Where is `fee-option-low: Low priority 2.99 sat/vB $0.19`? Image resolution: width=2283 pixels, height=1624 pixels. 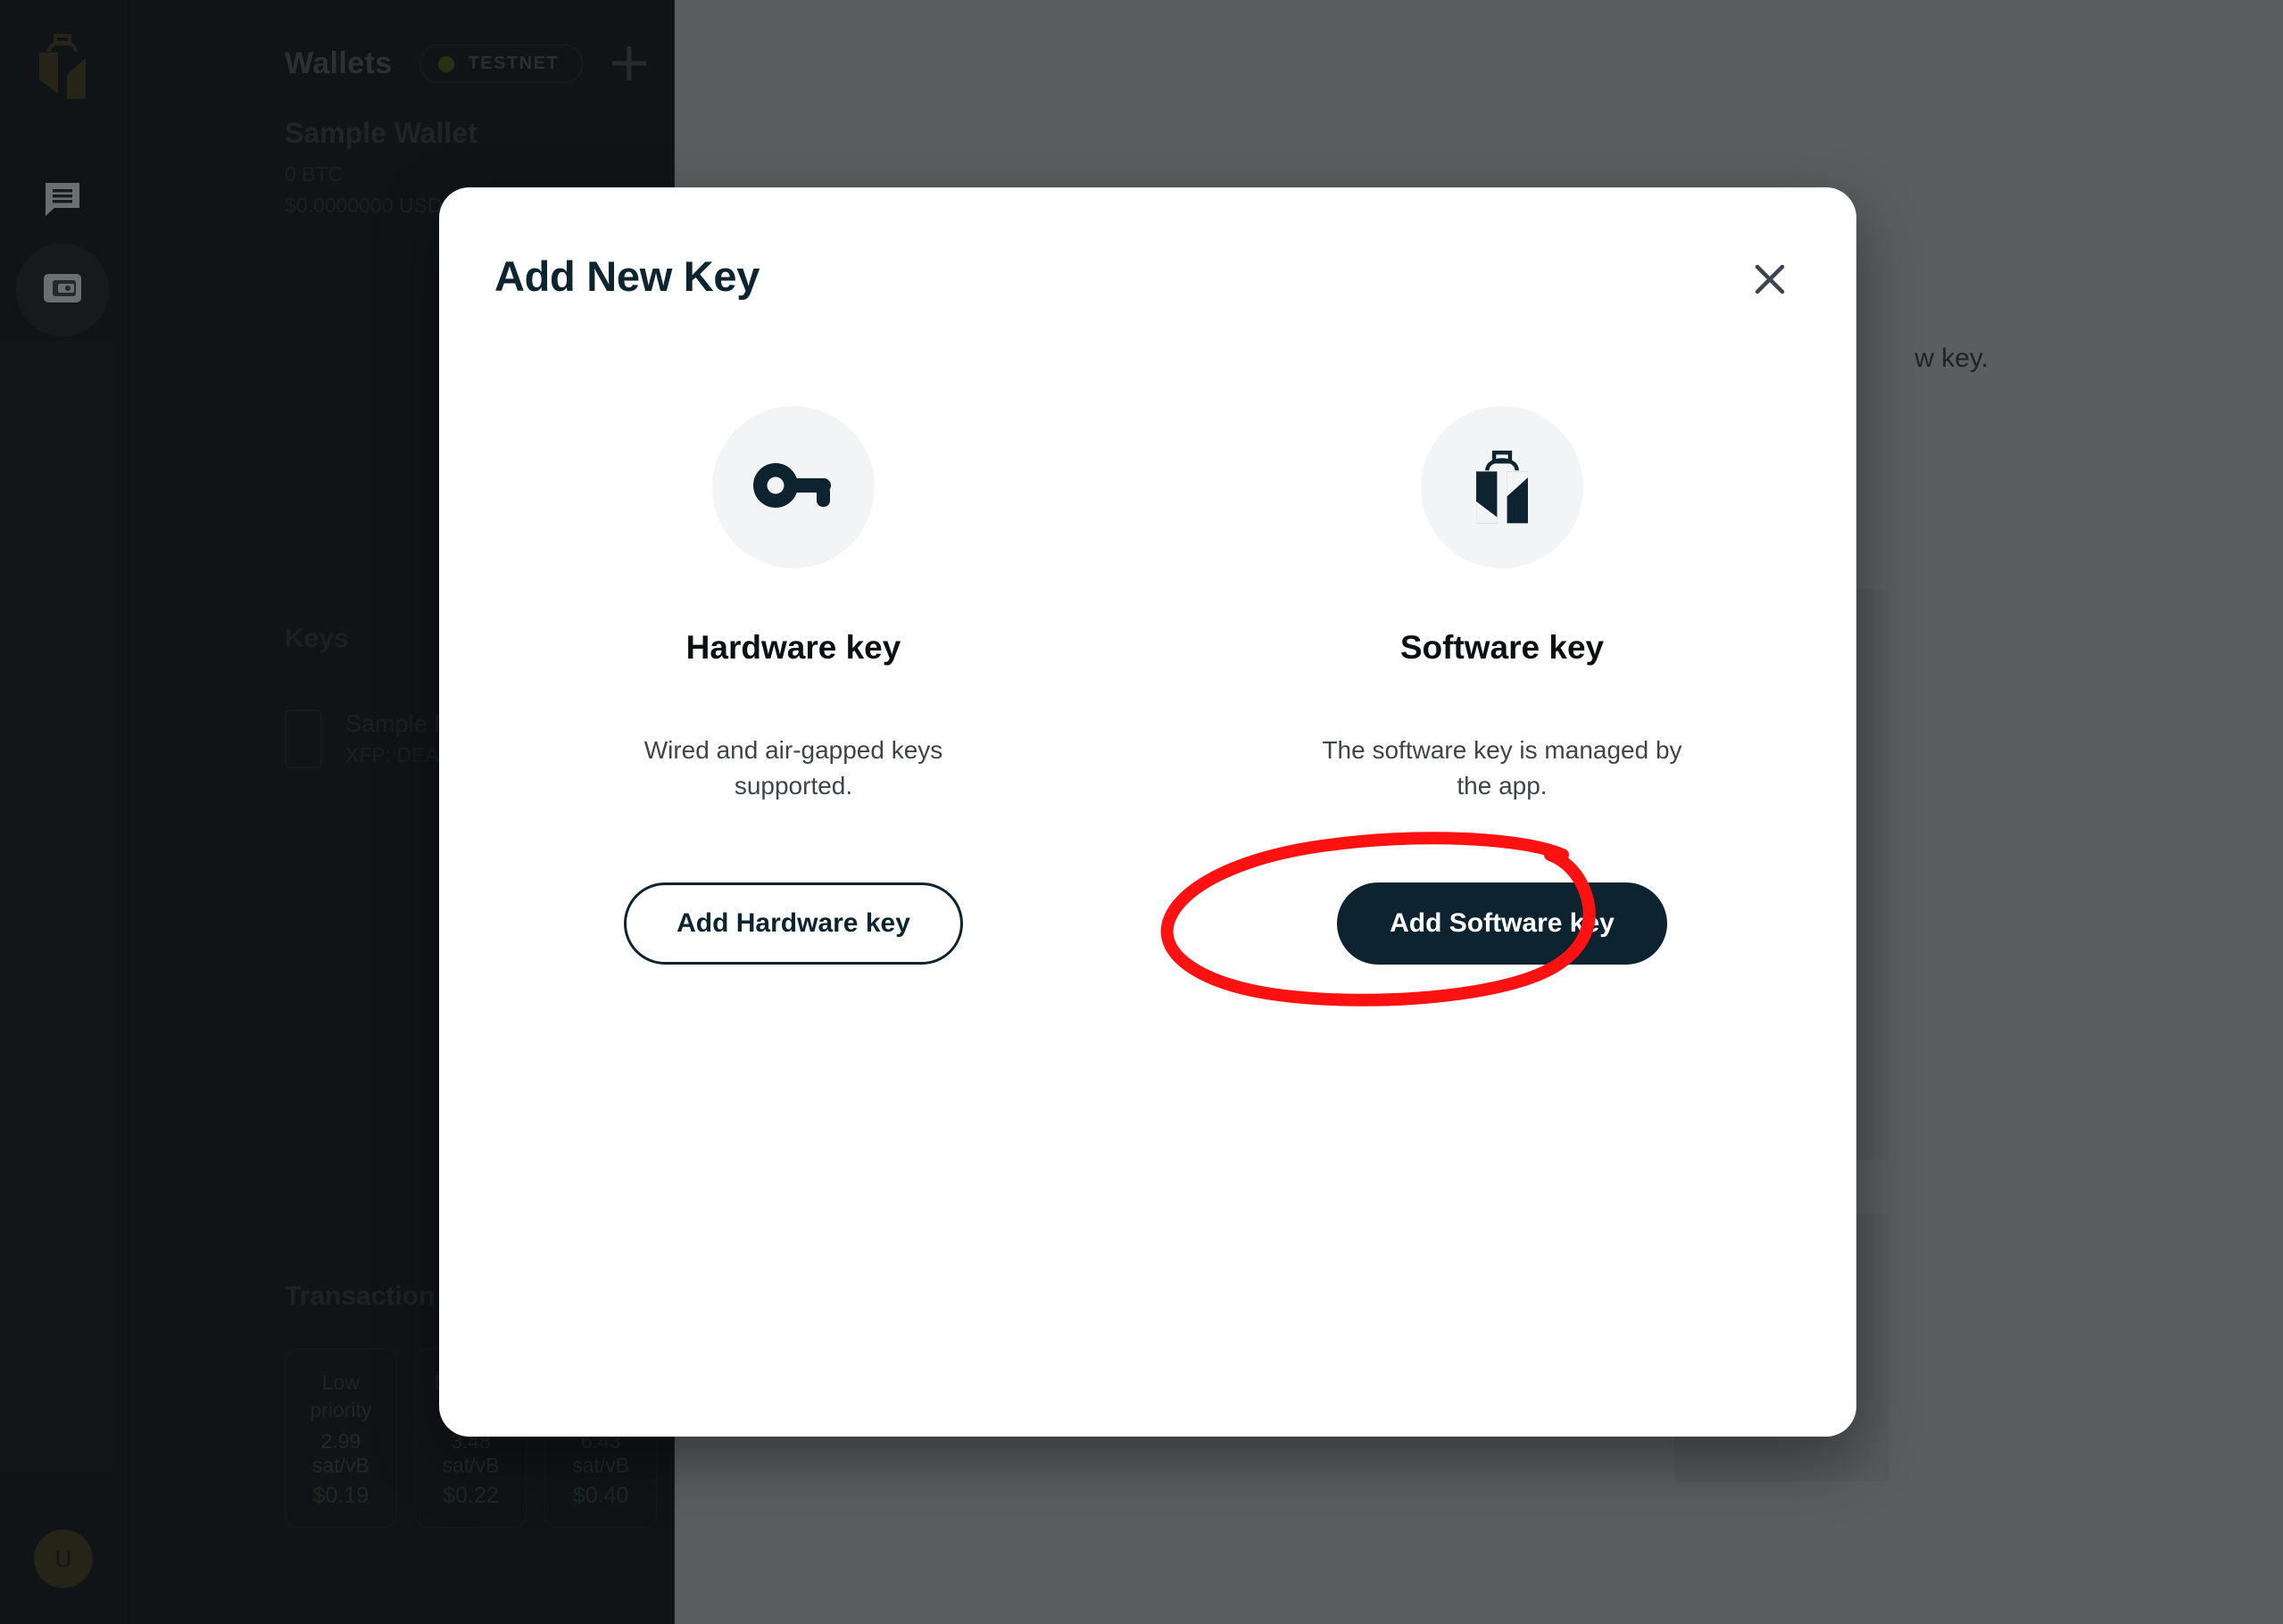 fee-option-low: Low priority 2.99 sat/vB $0.19 is located at coordinates (341, 1437).